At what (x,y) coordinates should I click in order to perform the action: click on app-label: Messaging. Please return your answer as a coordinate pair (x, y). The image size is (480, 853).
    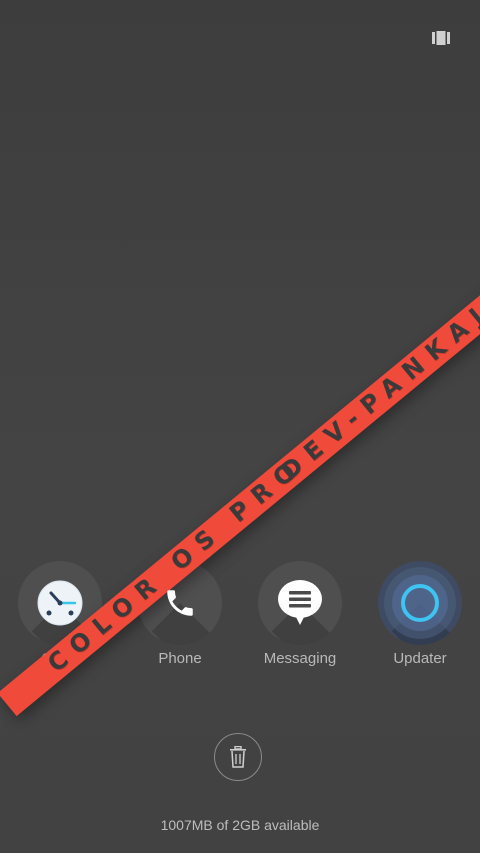
    Looking at the image, I should click on (300, 658).